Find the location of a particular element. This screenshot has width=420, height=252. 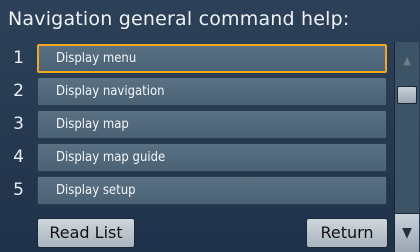

scroll-down-button: ▼ is located at coordinates (407, 232).